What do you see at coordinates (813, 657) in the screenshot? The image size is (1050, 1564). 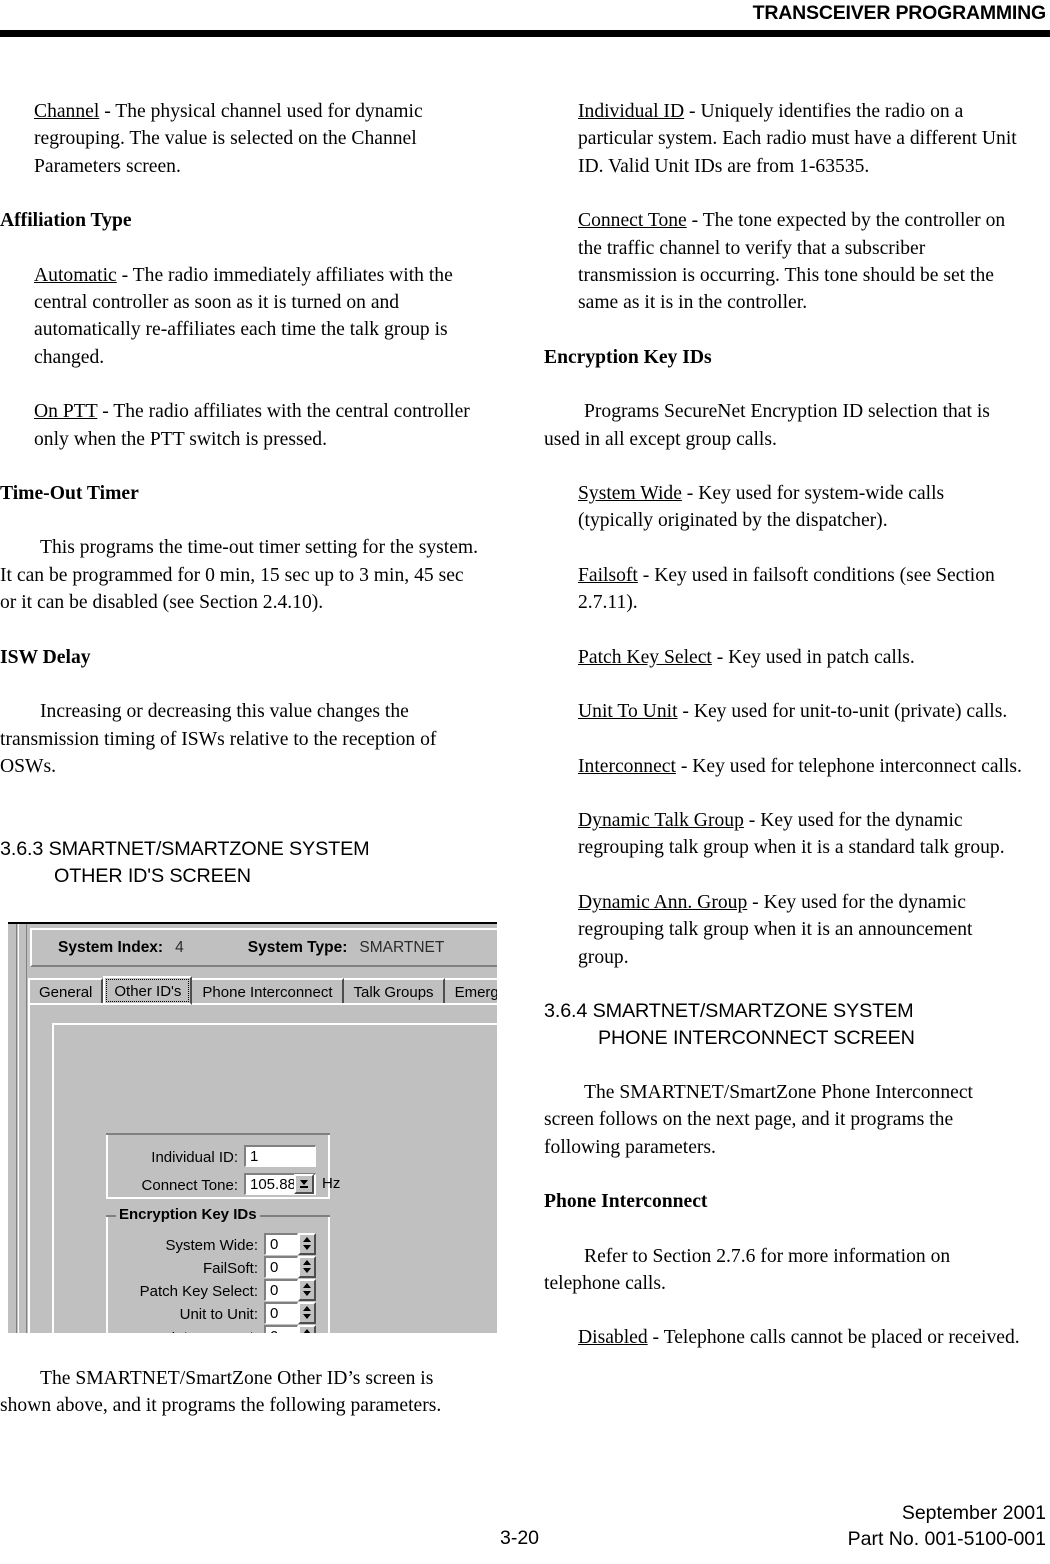 I see `term-patch-key-select-body: - Key used in patch calls.` at bounding box center [813, 657].